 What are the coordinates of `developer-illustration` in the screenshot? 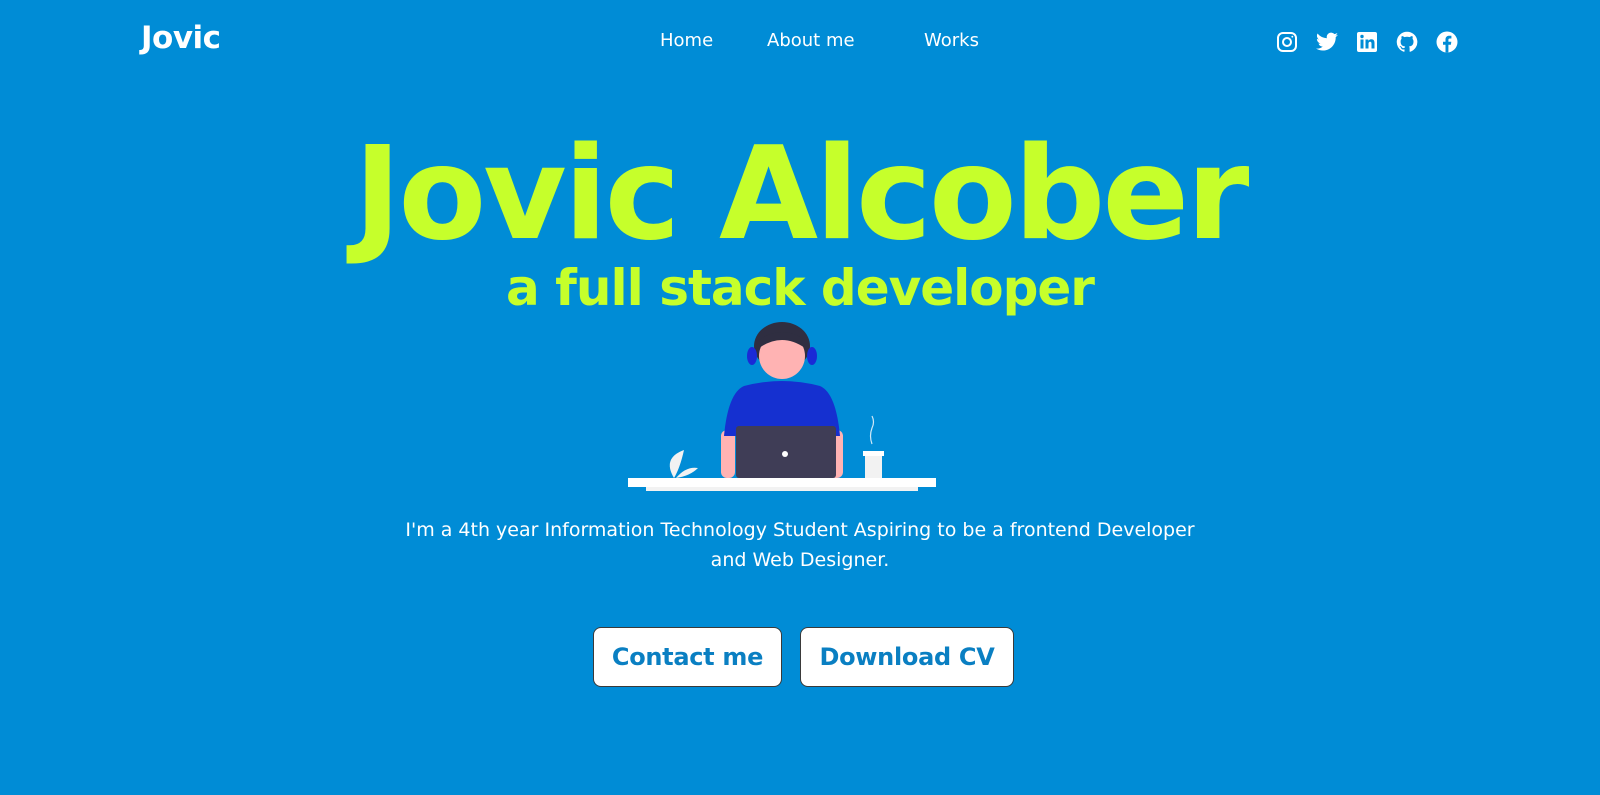 It's located at (782, 406).